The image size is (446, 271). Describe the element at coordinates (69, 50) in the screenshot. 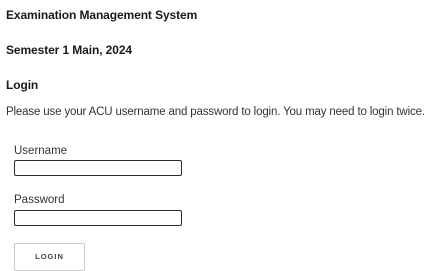

I see `semester-title: Semester 1 Main, 2024` at that location.